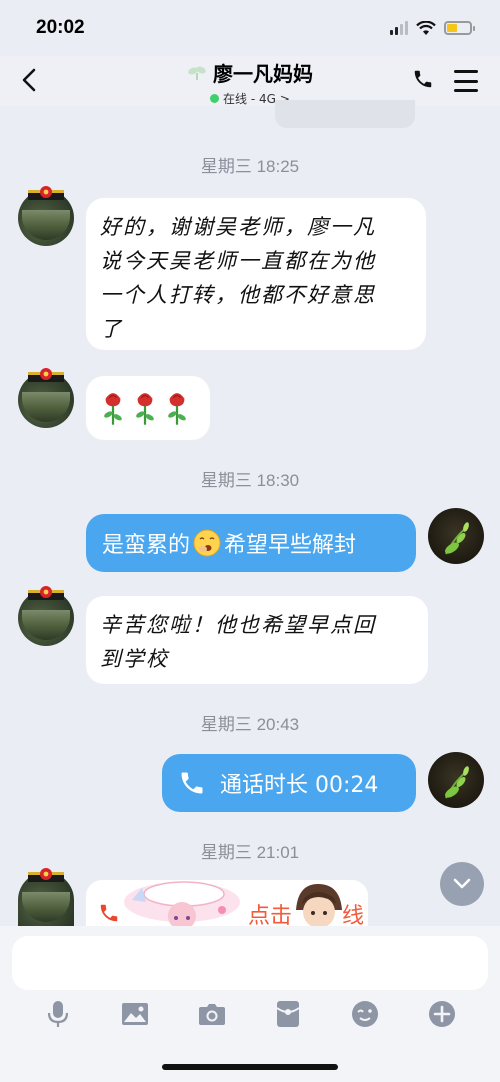 This screenshot has height=1082, width=500. I want to click on message-timestamp: 星期三 18:25, so click(250, 166).